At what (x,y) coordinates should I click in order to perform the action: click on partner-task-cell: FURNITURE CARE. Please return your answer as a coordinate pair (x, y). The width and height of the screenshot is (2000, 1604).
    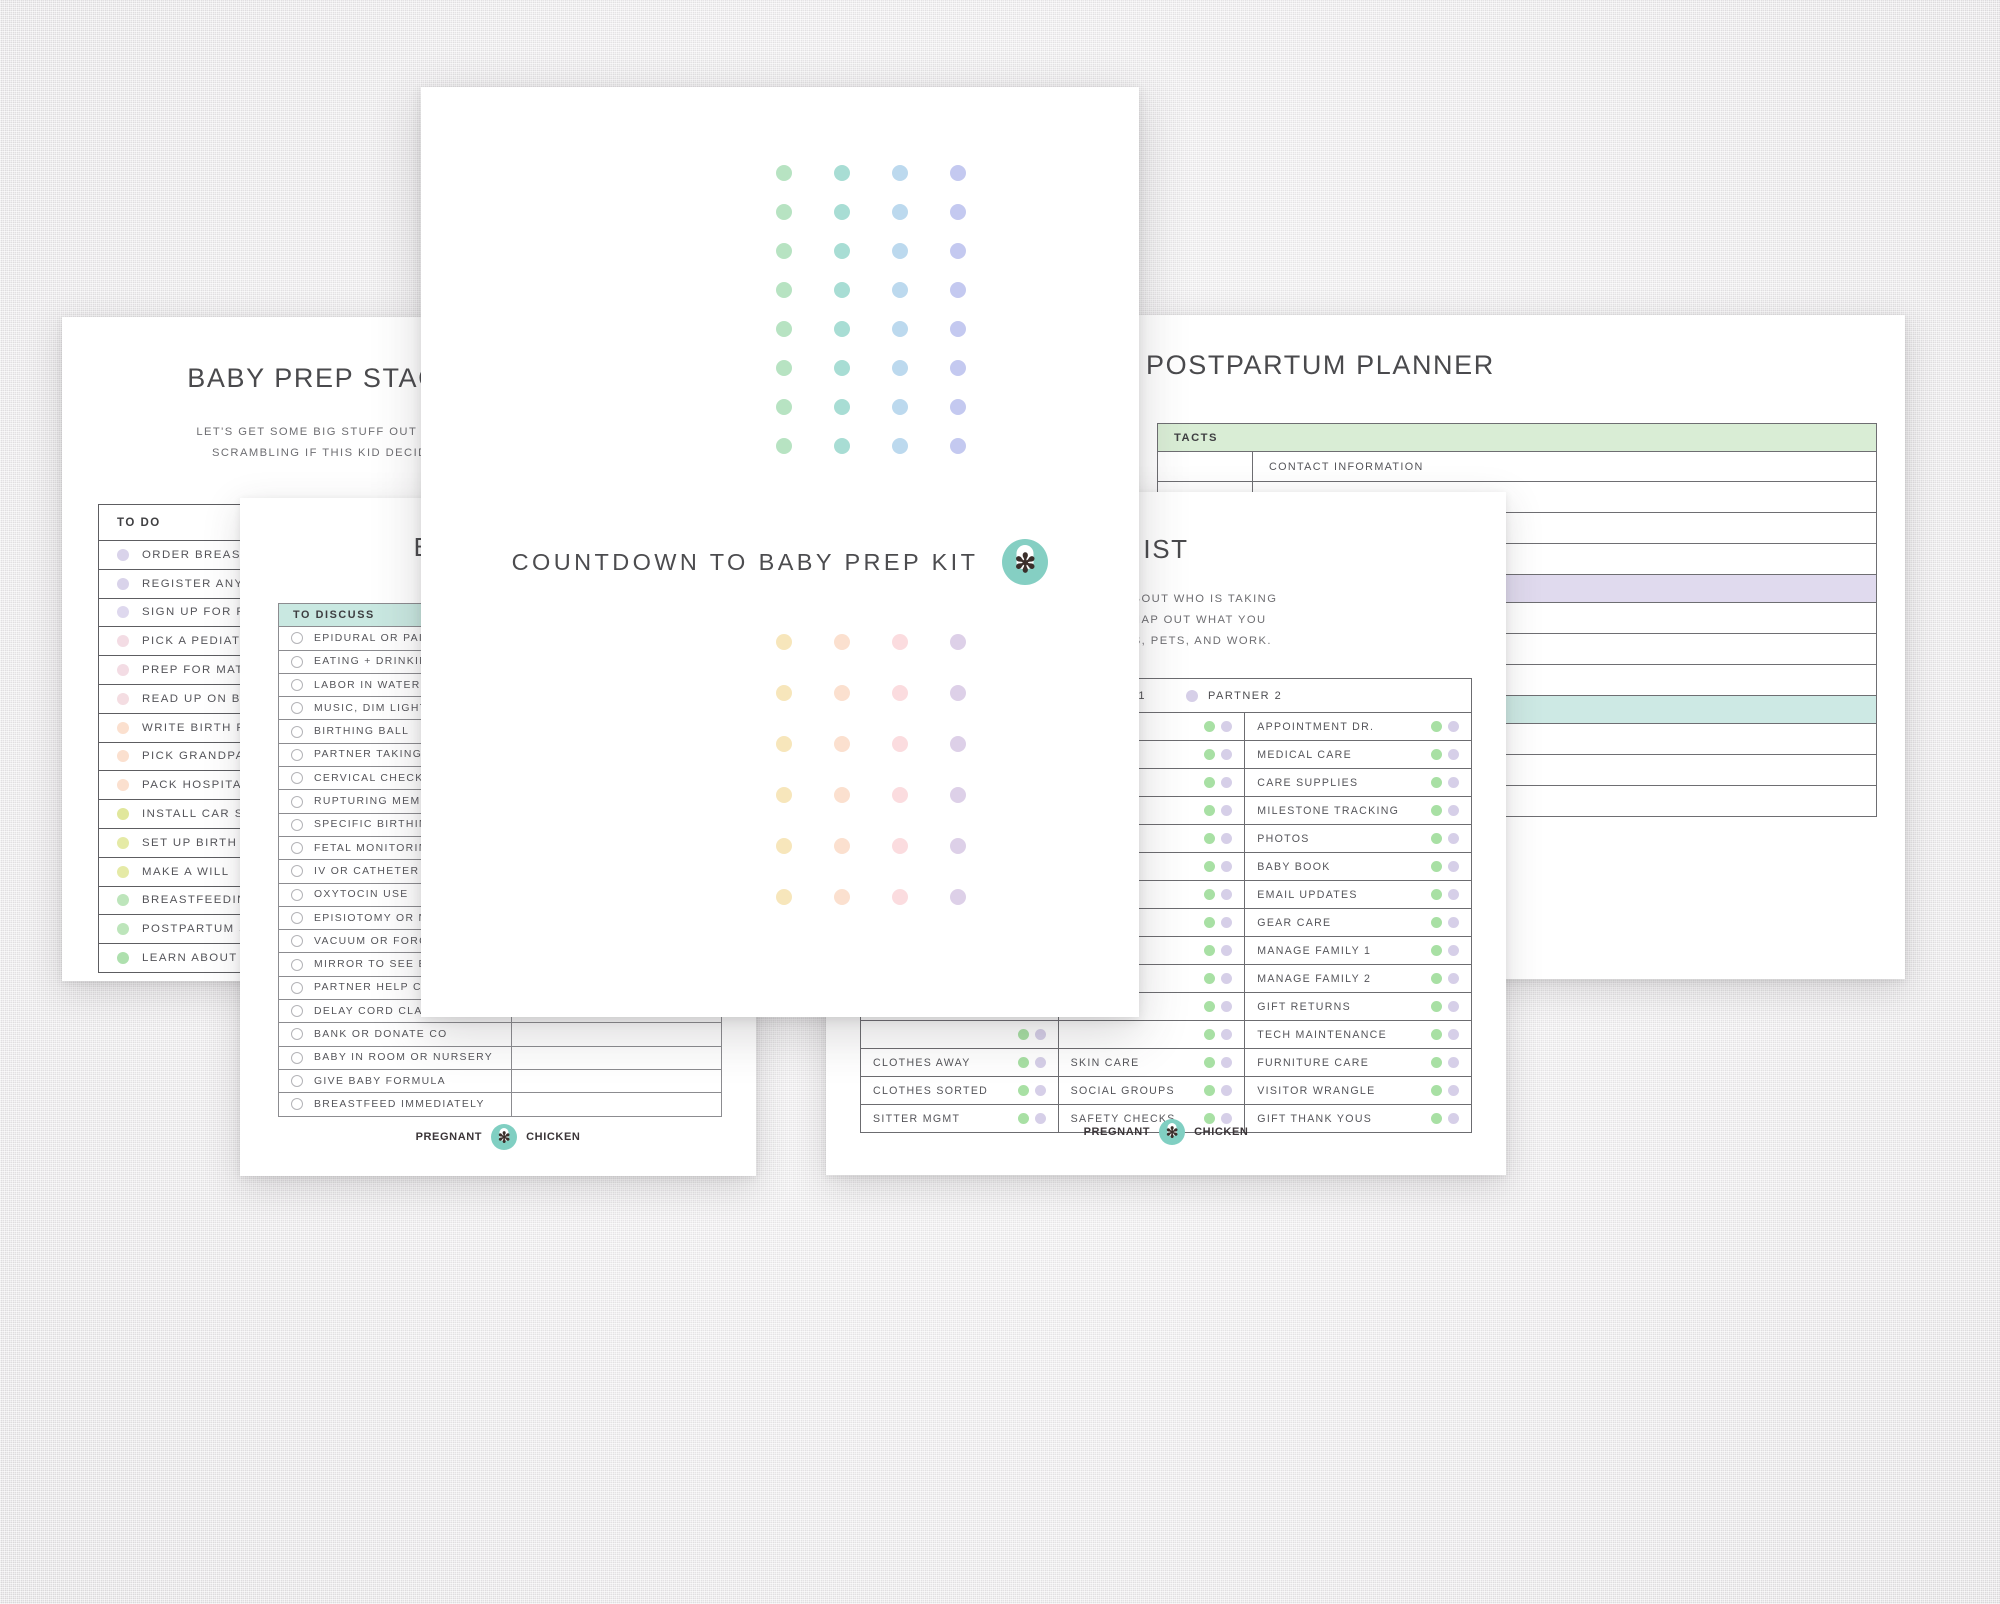
    Looking at the image, I should click on (1358, 1062).